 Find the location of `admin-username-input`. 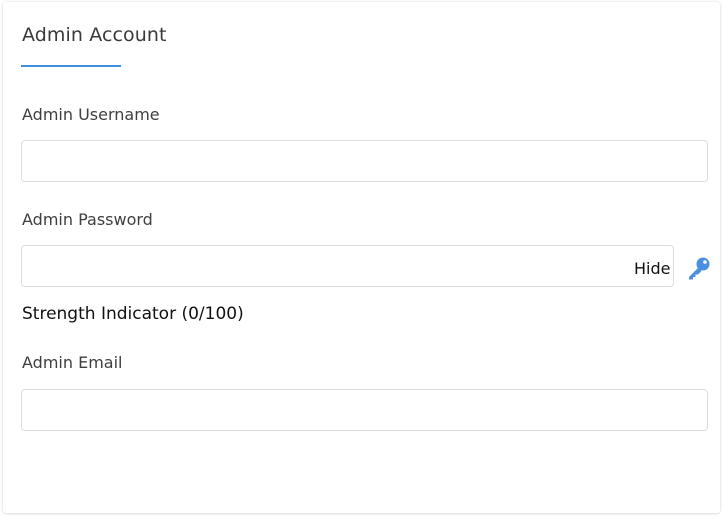

admin-username-input is located at coordinates (364, 161).